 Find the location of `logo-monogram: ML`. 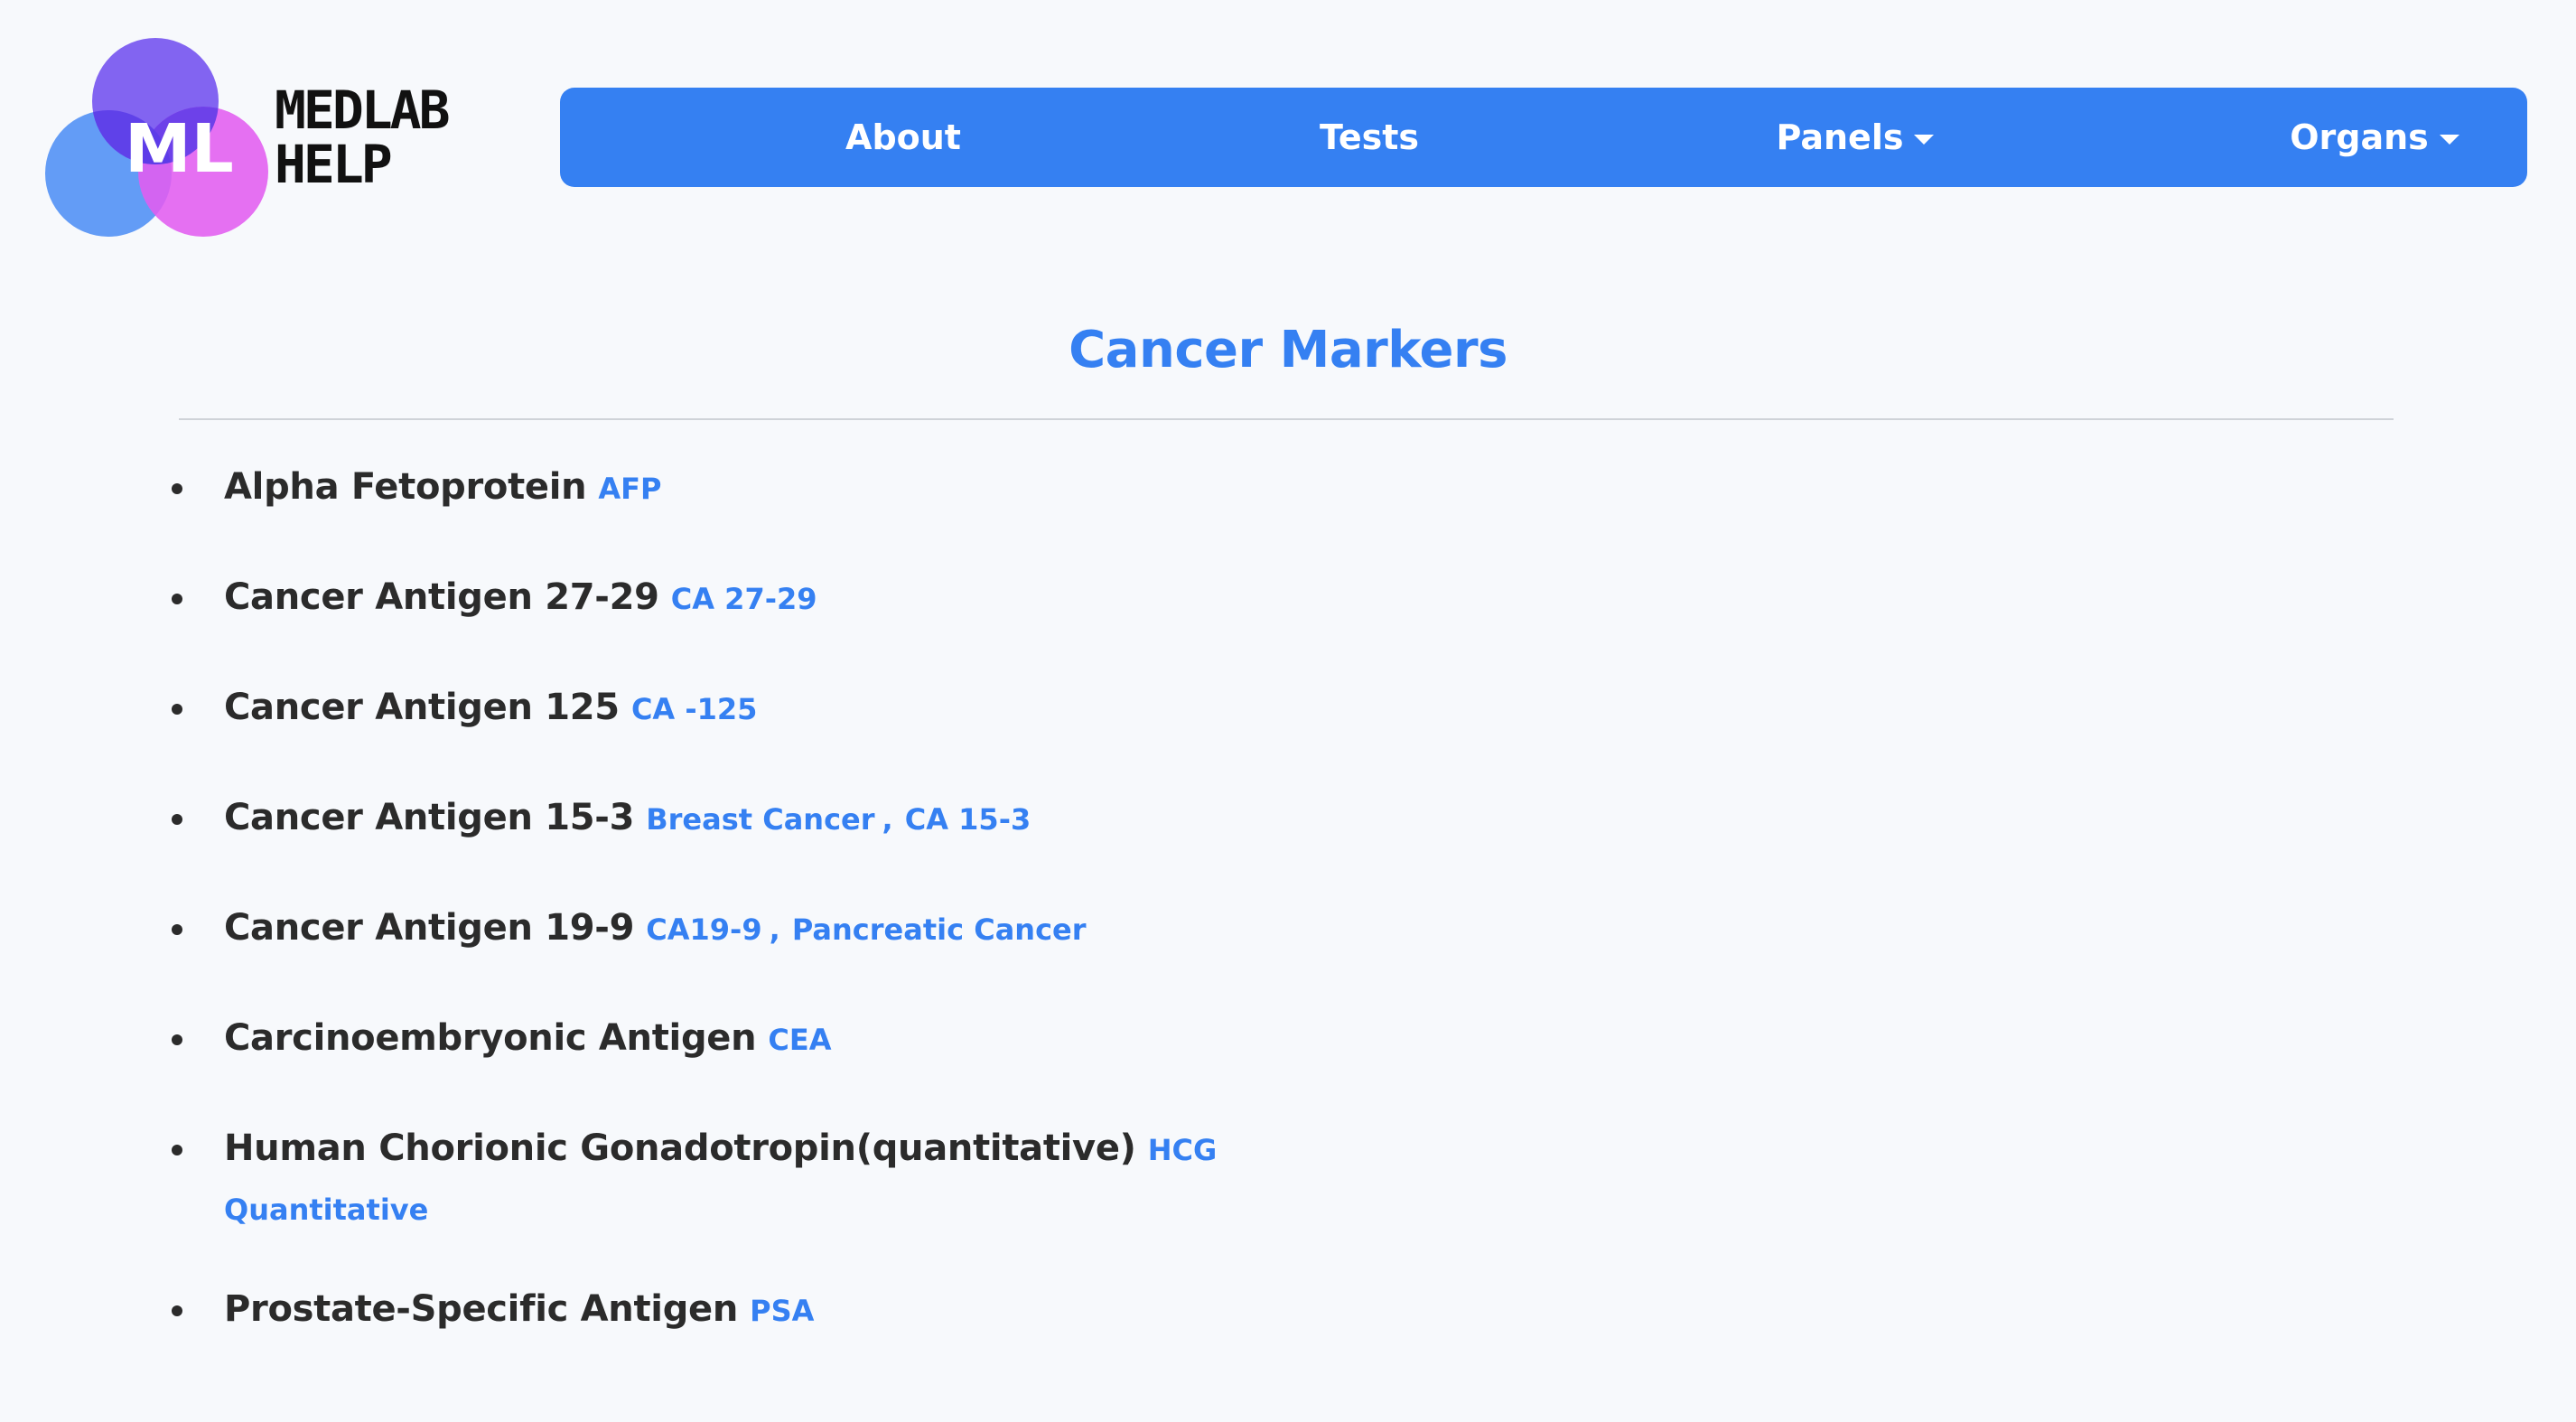

logo-monogram: ML is located at coordinates (179, 149).